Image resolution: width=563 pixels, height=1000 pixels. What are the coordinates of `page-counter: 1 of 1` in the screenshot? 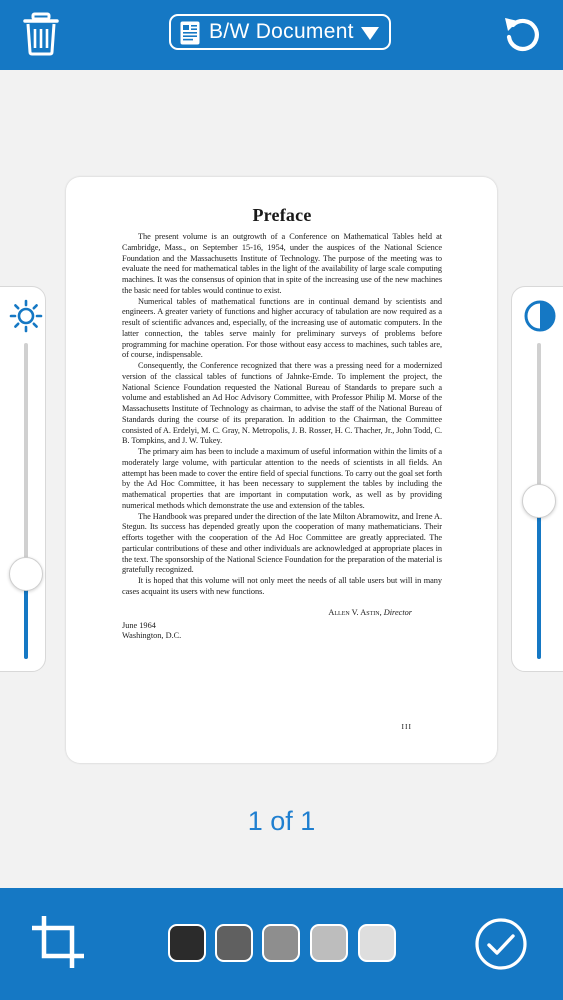 It's located at (281, 821).